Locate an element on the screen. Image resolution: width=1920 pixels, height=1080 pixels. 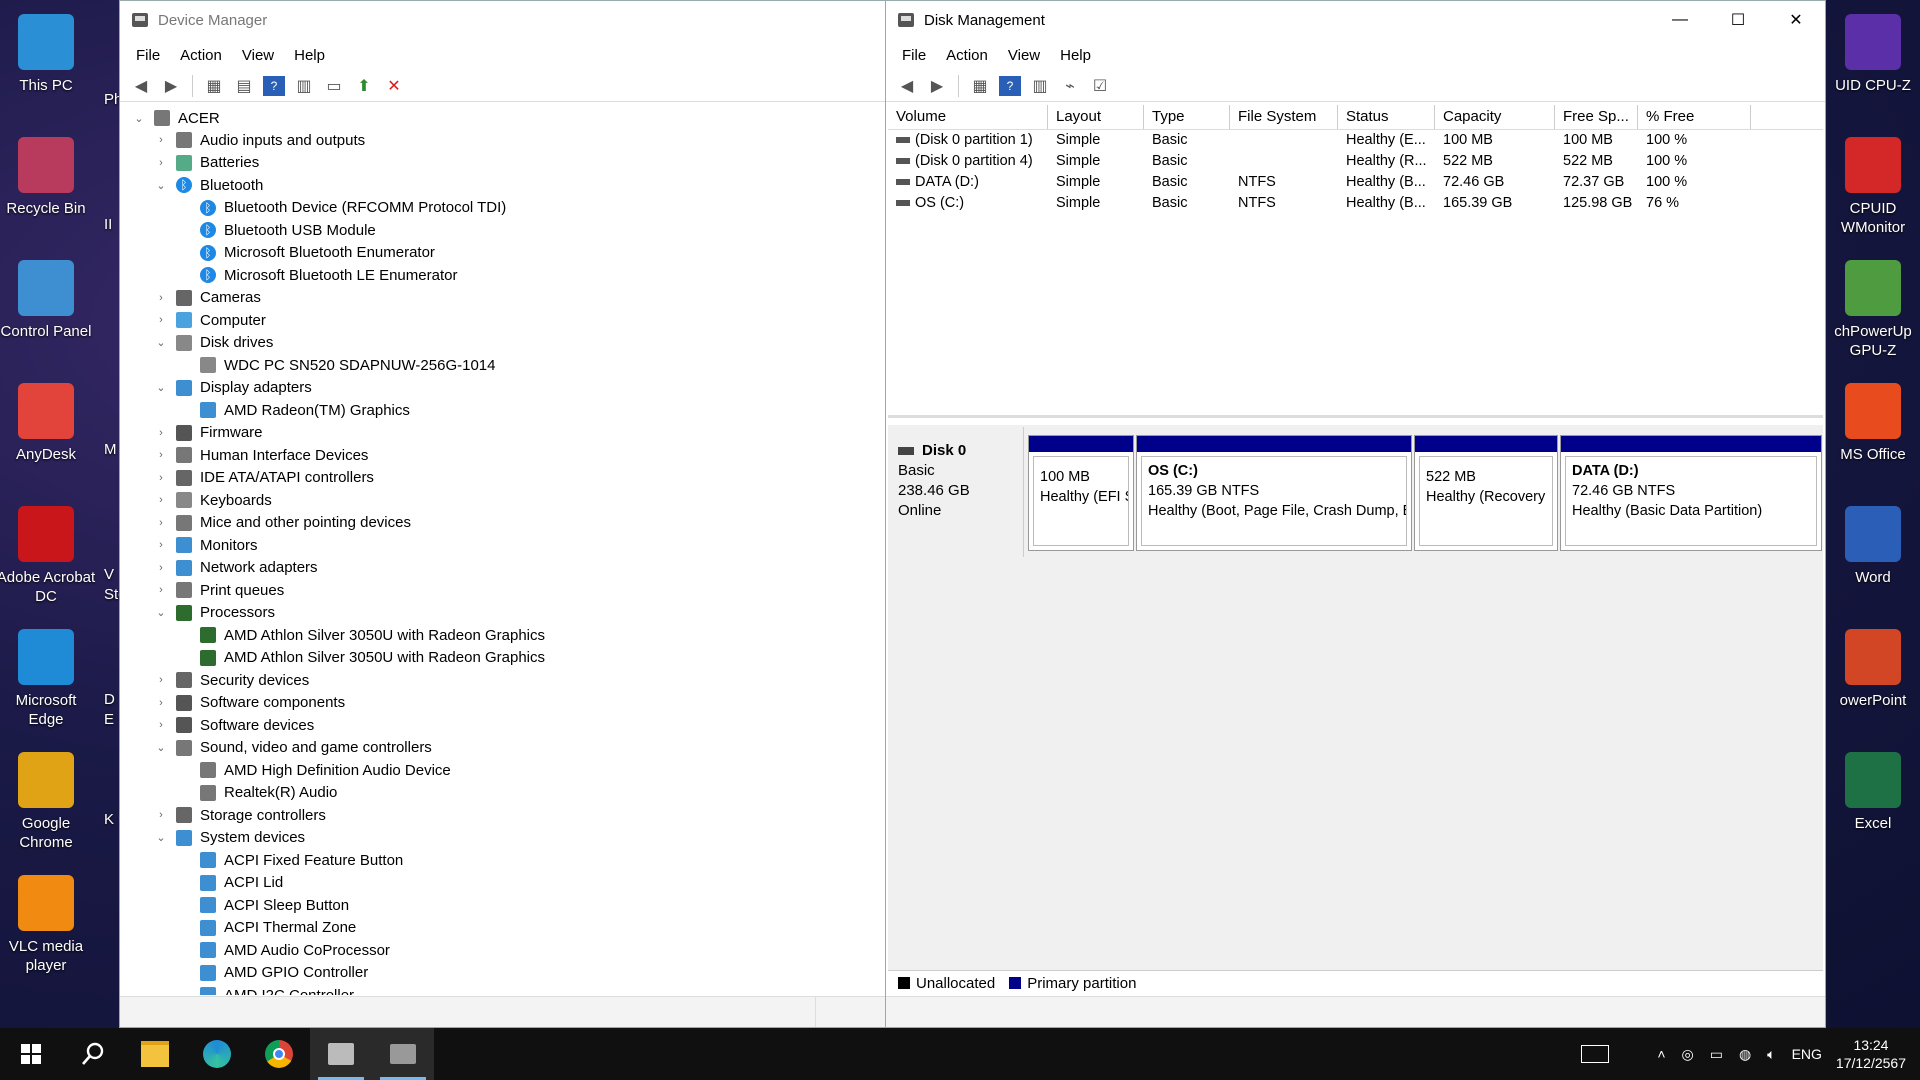
dk-menu-file: File is located at coordinates (914, 55).